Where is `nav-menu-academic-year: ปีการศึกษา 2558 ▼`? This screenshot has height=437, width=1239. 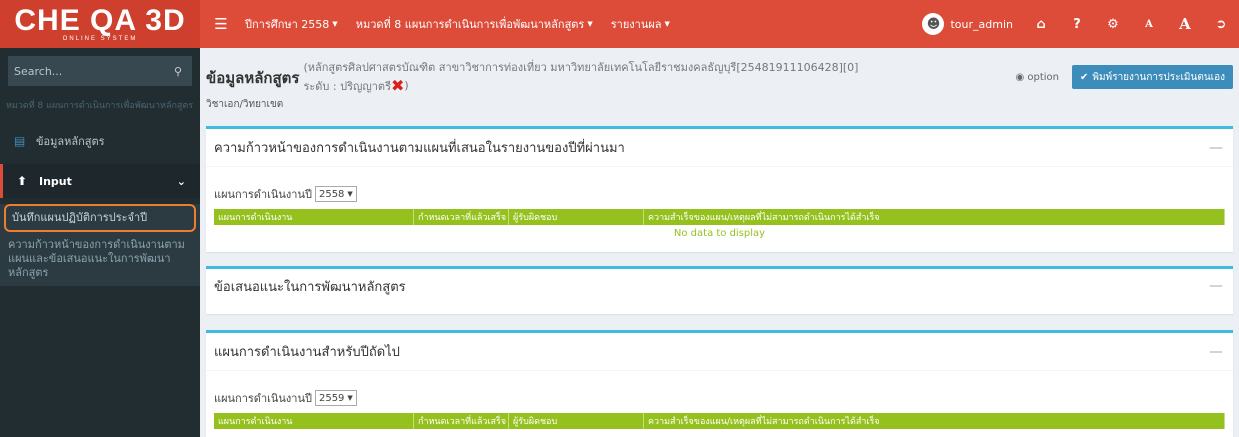 nav-menu-academic-year: ปีการศึกษา 2558 ▼ is located at coordinates (291, 24).